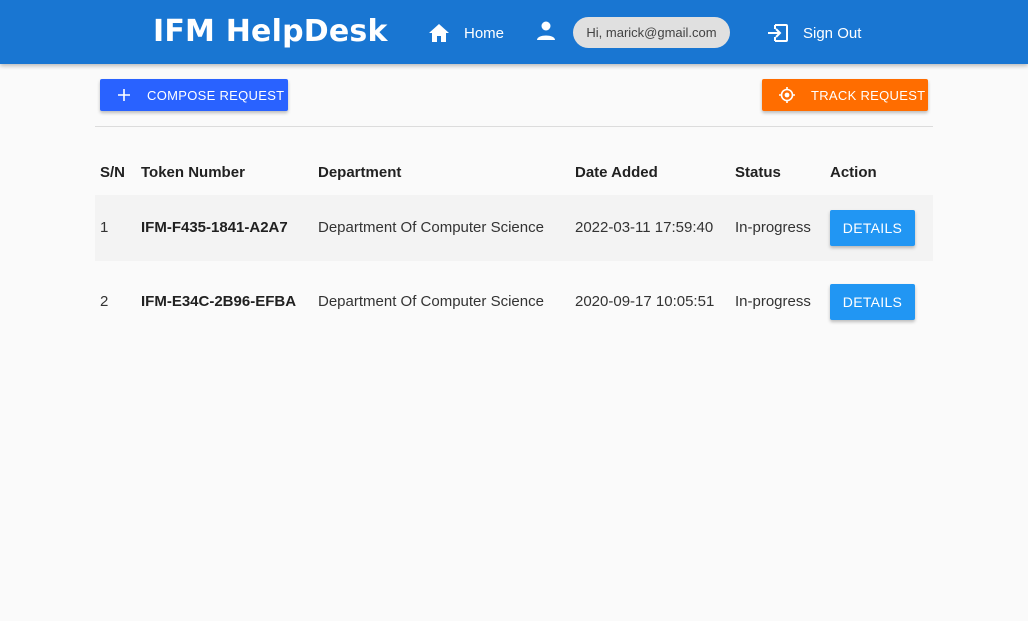 The image size is (1028, 621). I want to click on header-department: Department, so click(360, 172).